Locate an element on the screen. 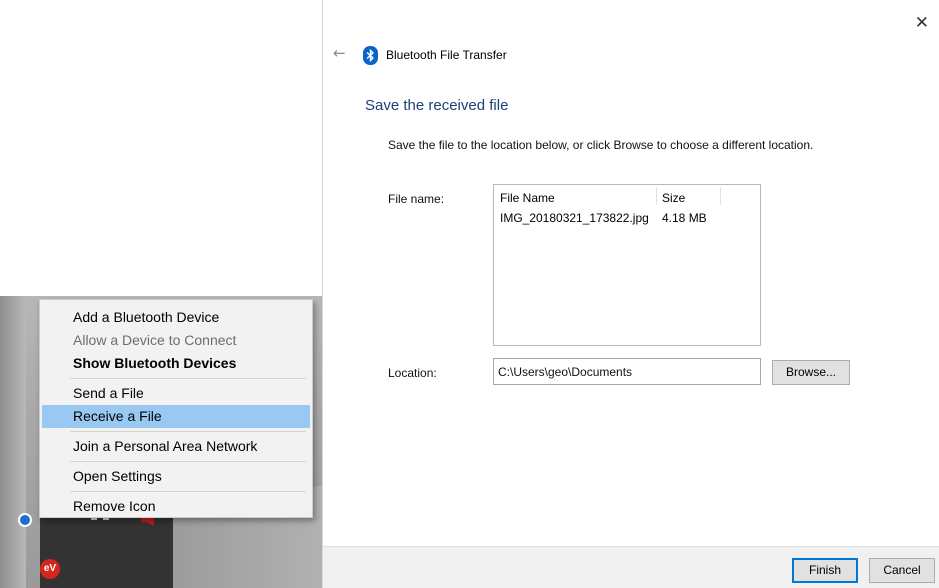 The image size is (939, 588). file-list-header: File Name Size is located at coordinates (627, 196).